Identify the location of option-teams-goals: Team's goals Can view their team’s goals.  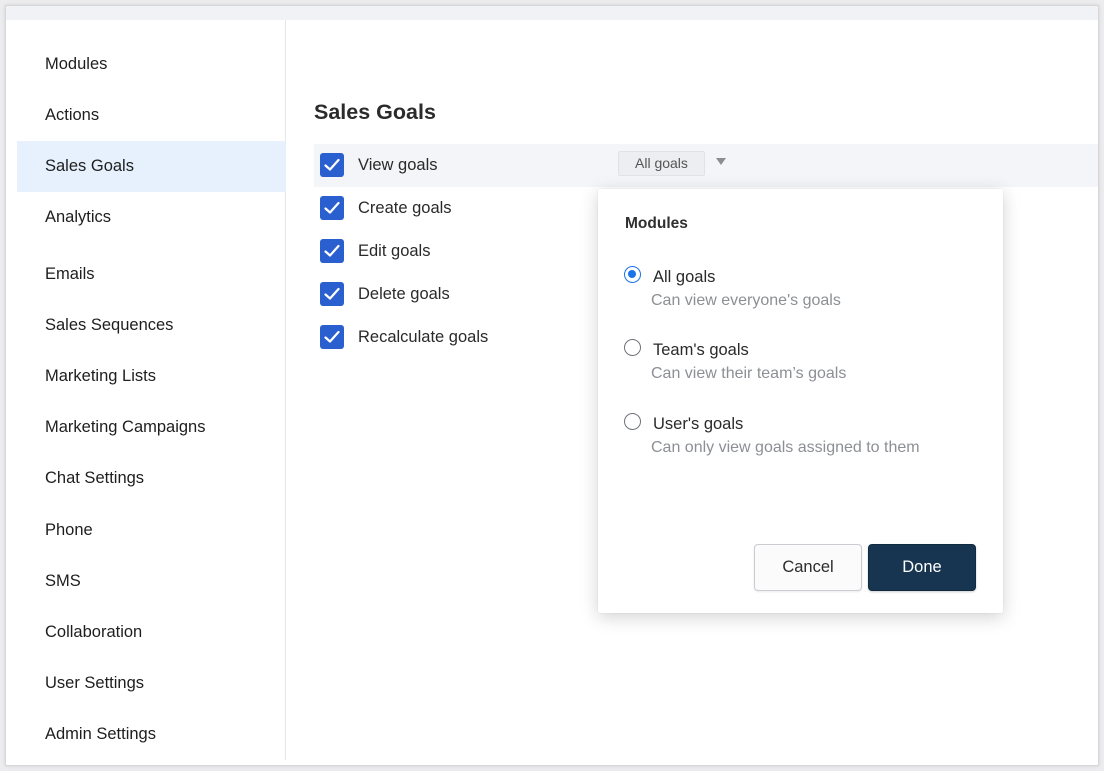
(804, 364).